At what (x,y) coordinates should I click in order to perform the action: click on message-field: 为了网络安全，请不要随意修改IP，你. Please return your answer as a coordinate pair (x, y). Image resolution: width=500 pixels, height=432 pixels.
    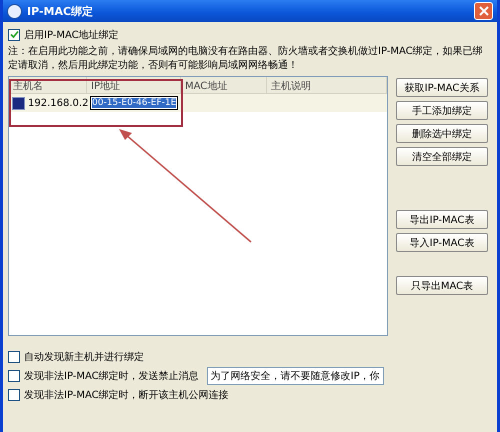
    Looking at the image, I should click on (295, 375).